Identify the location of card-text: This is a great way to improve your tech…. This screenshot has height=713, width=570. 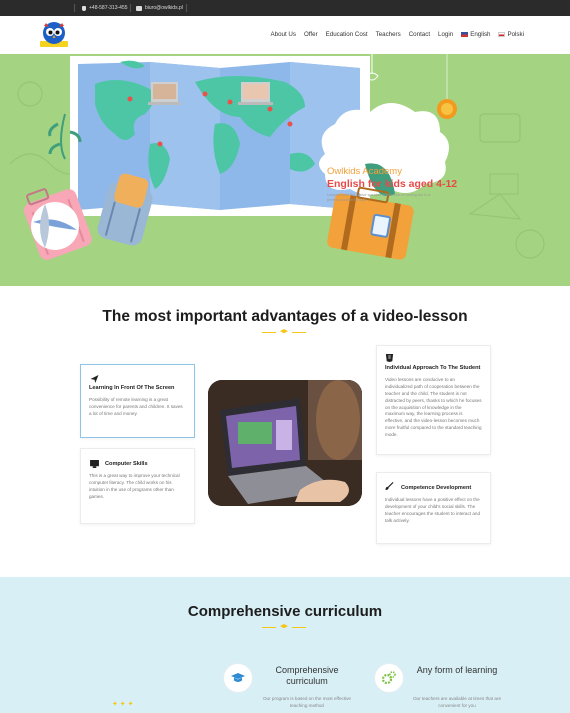
(134, 486).